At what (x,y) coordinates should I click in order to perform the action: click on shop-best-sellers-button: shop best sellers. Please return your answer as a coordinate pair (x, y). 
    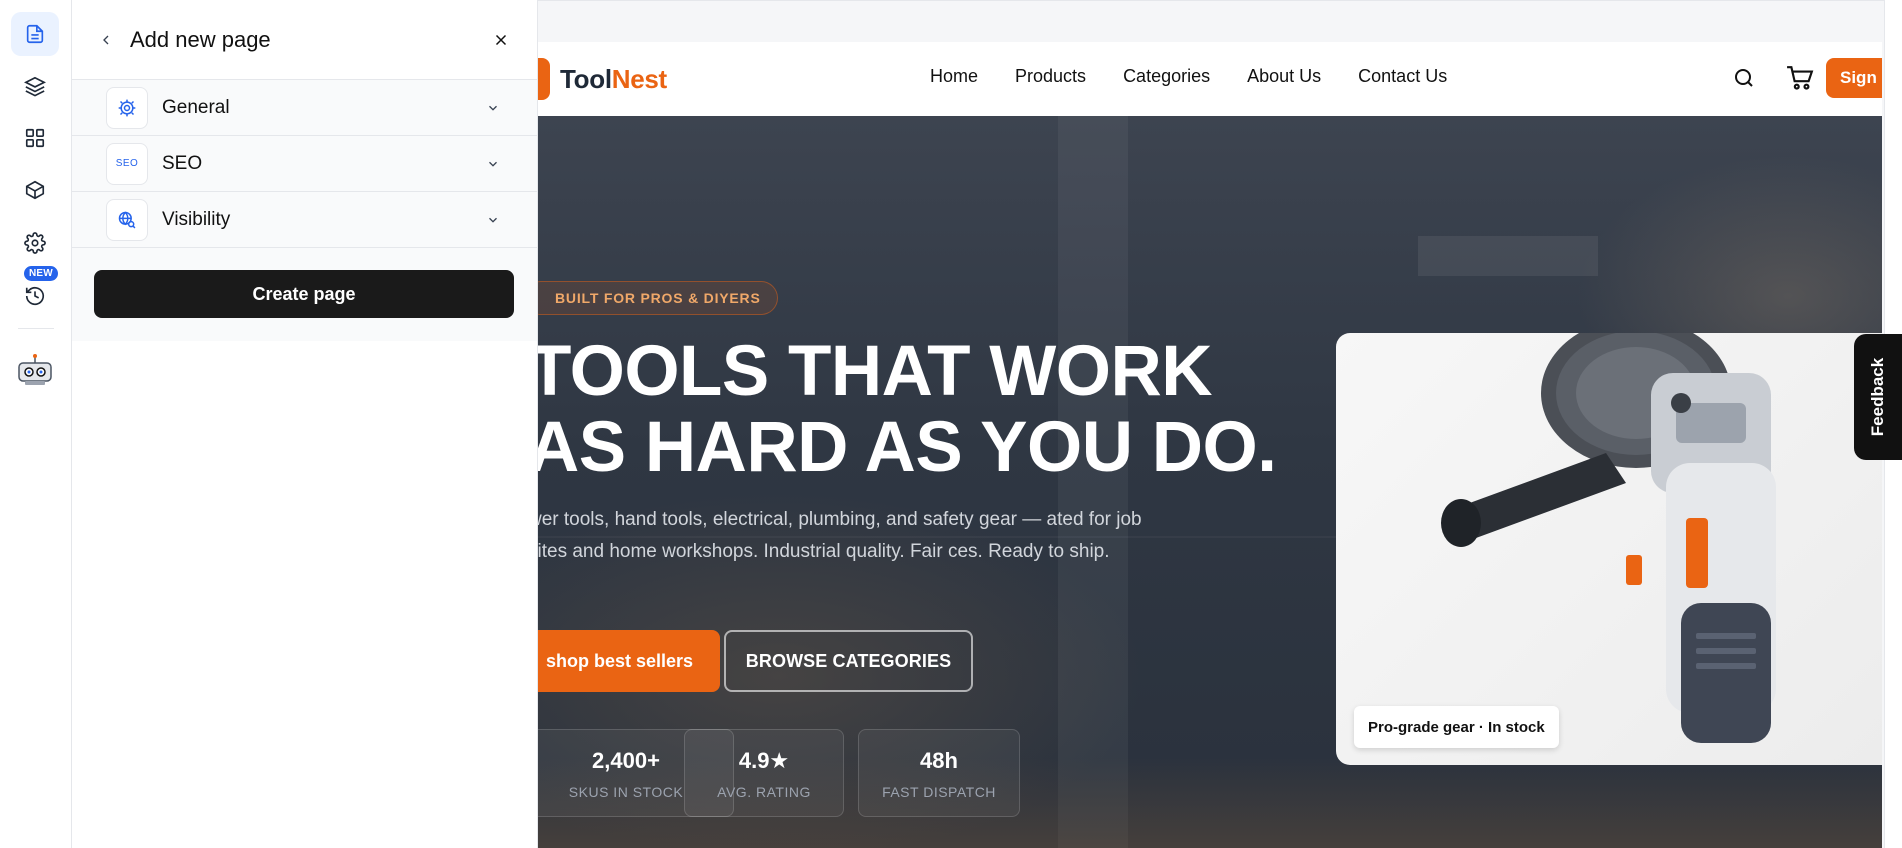
    Looking at the image, I should click on (629, 661).